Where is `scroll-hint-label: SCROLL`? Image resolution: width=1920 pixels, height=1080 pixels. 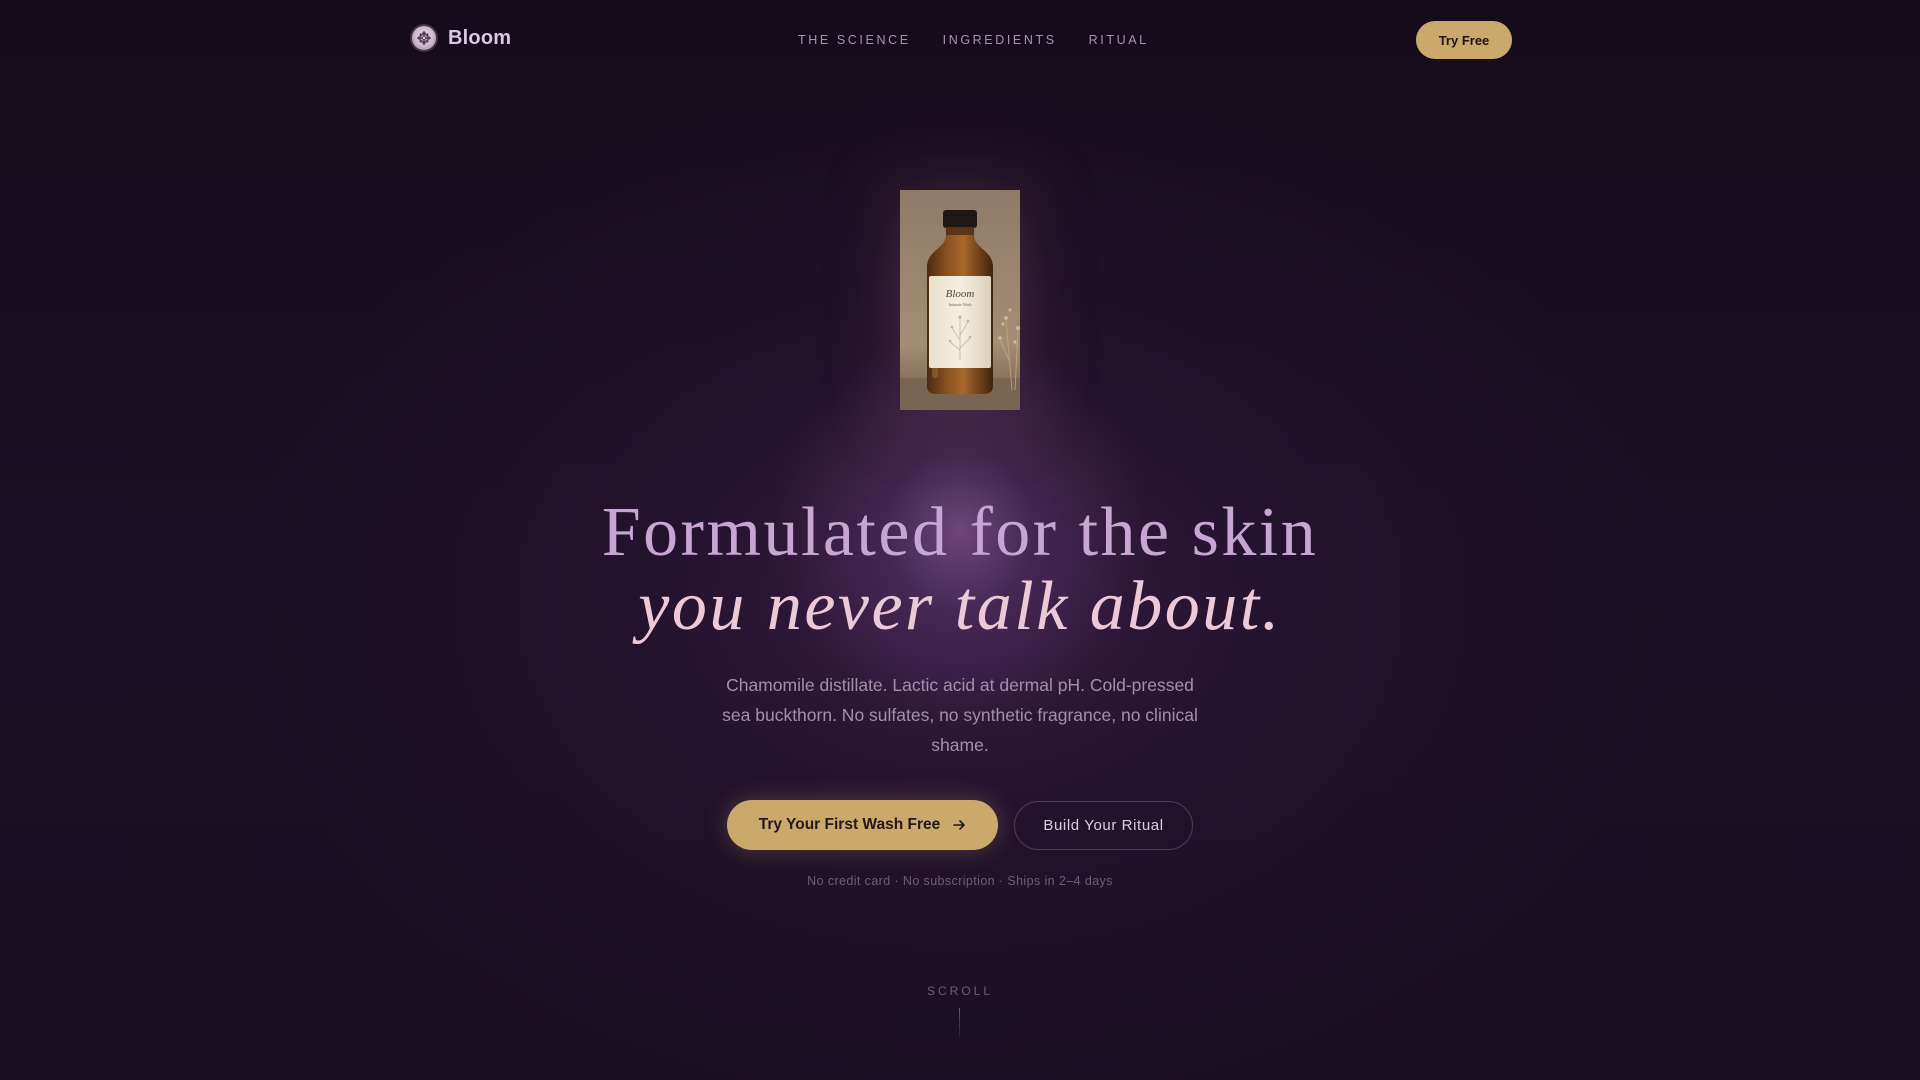
scroll-hint-label: SCROLL is located at coordinates (960, 991).